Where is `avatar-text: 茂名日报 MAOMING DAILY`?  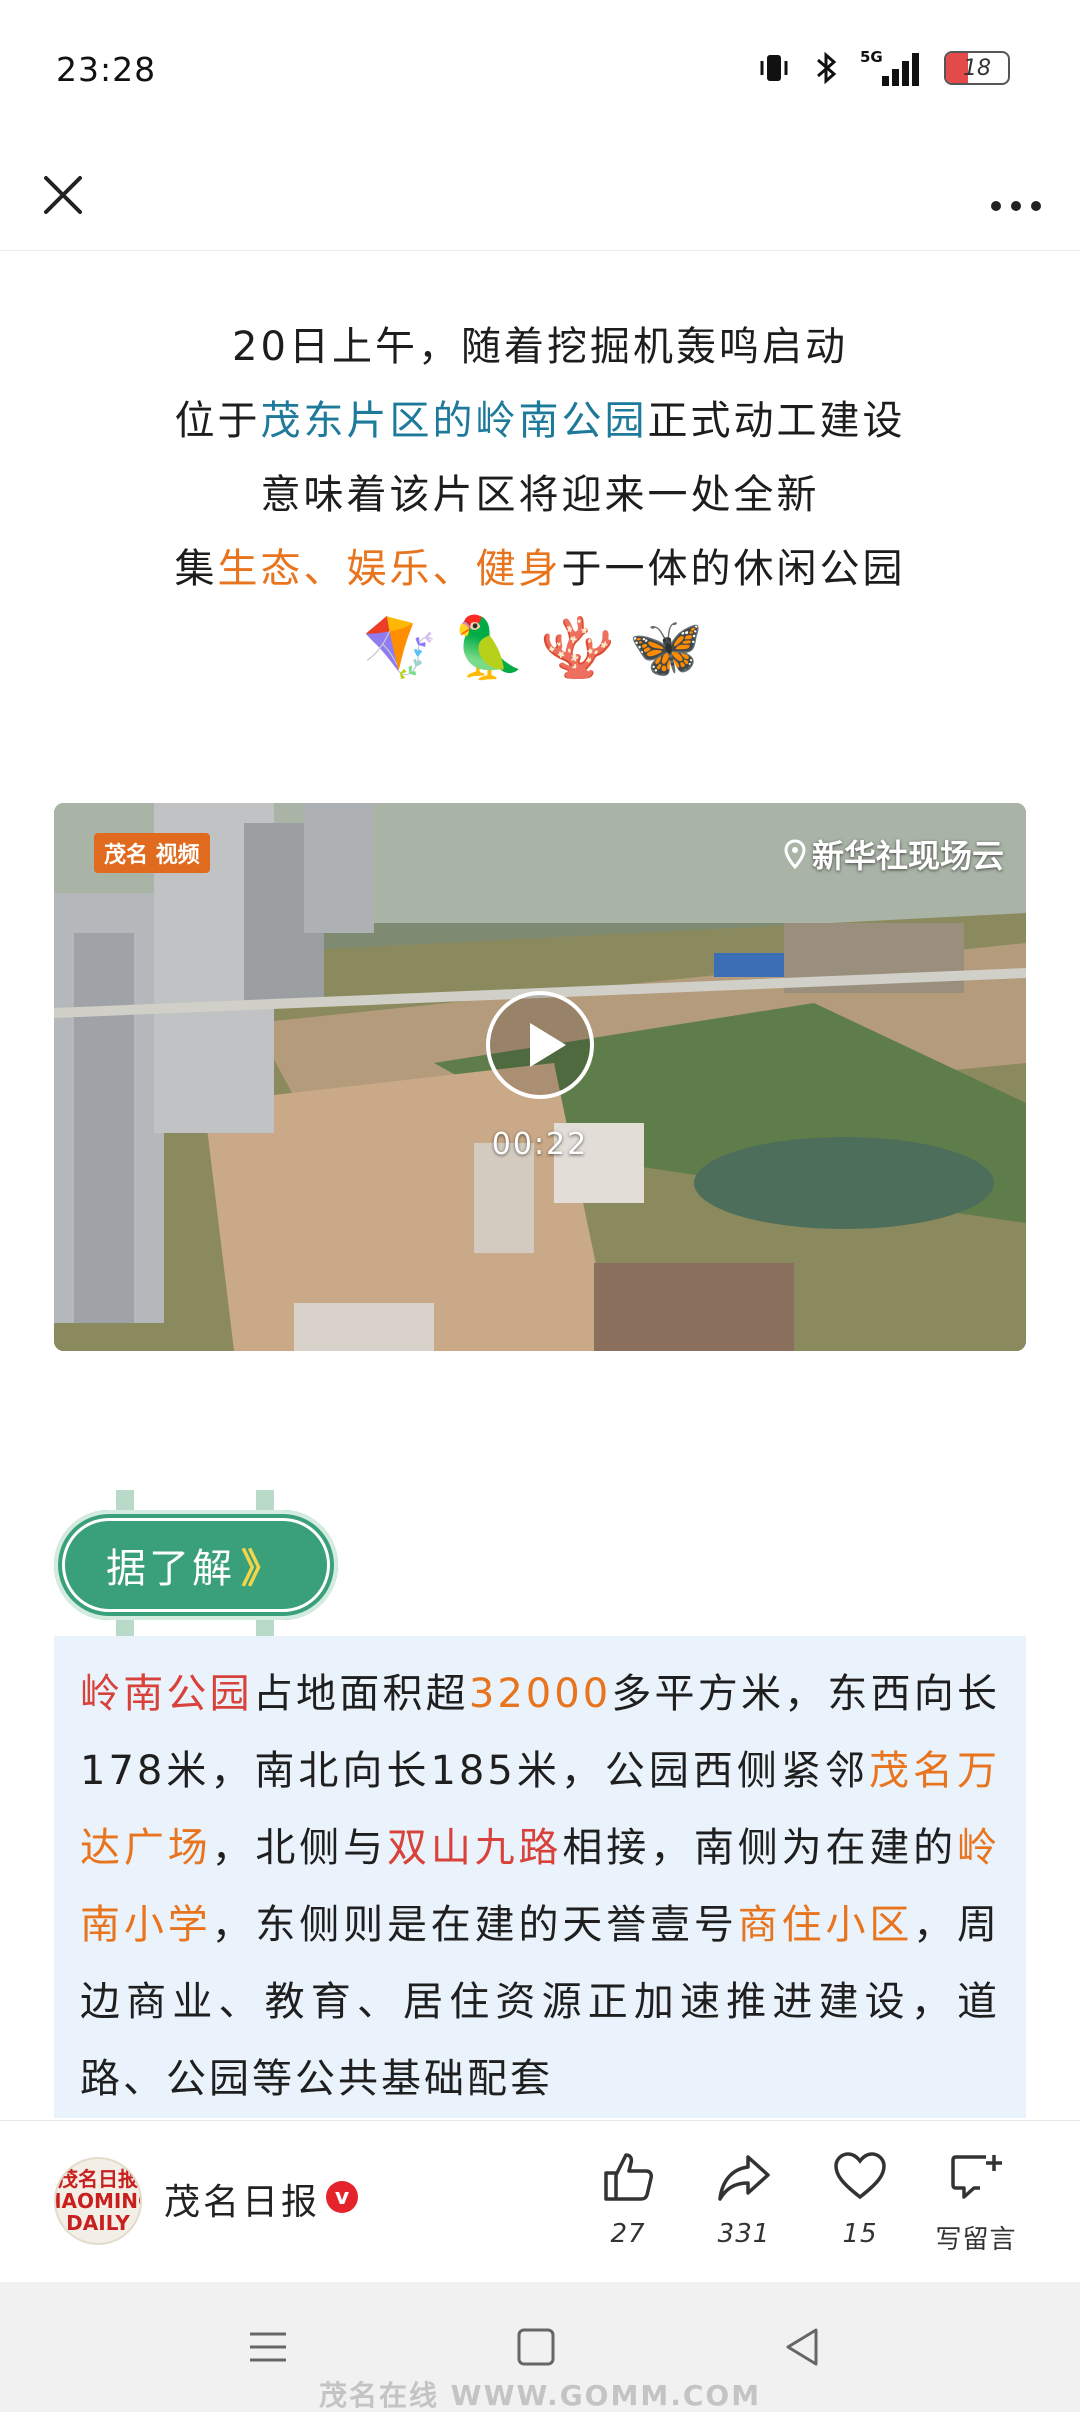 avatar-text: 茂名日报 MAOMING DAILY is located at coordinates (98, 2201).